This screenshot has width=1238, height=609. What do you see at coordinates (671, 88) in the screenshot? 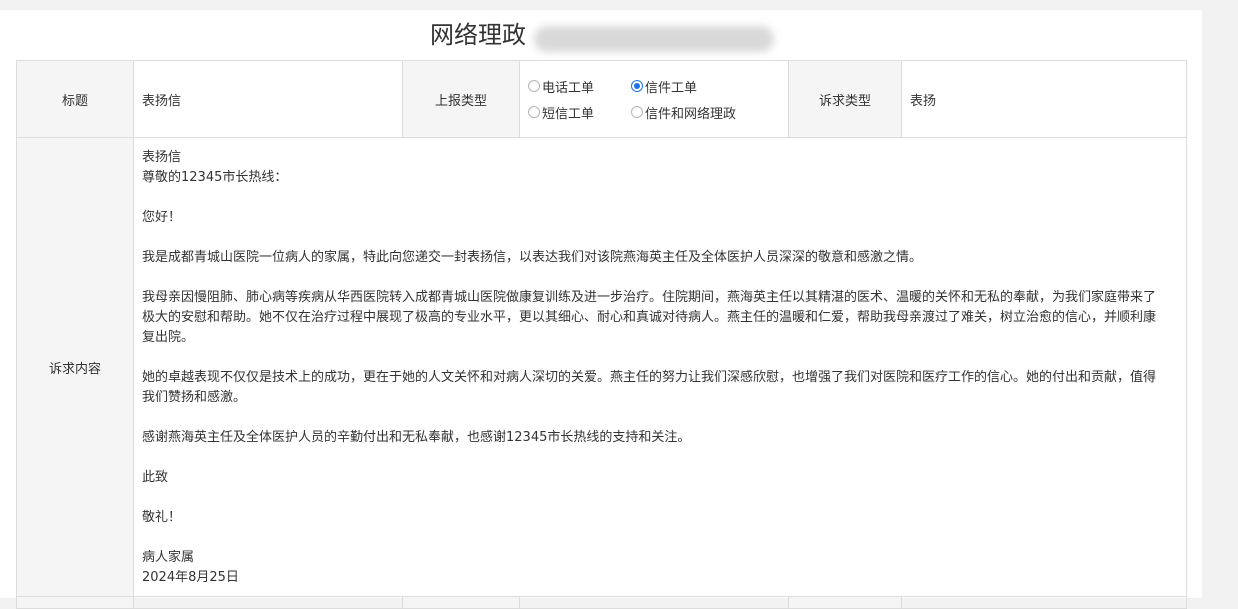
I see `report-type-option-label: 信件工单` at bounding box center [671, 88].